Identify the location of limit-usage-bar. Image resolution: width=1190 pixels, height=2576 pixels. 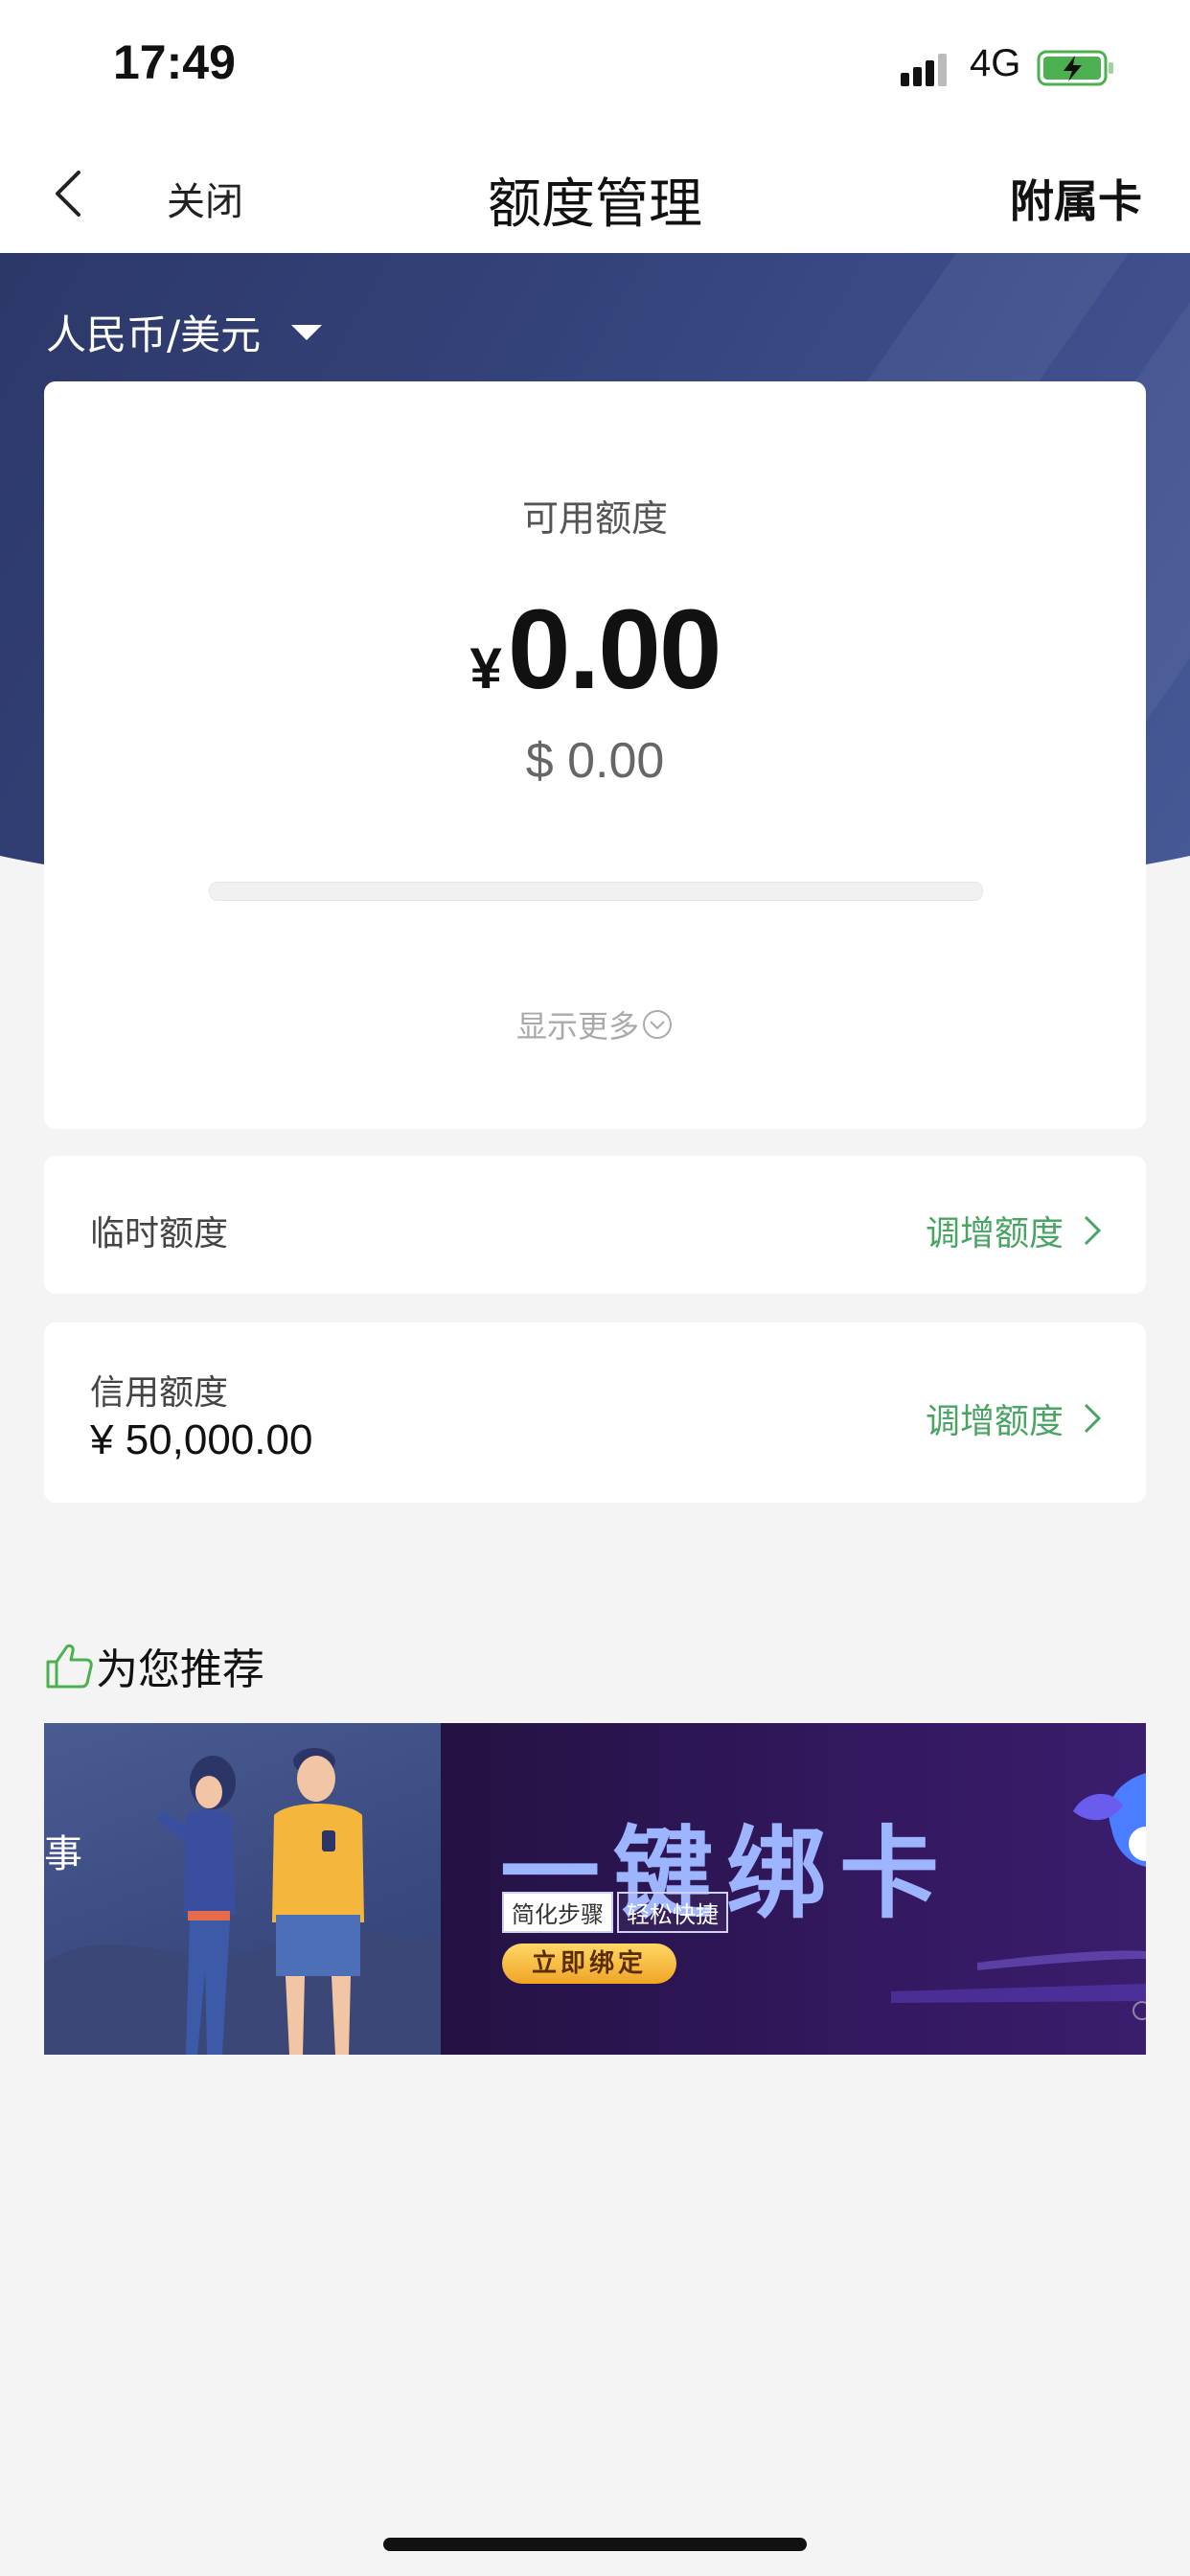
(596, 891).